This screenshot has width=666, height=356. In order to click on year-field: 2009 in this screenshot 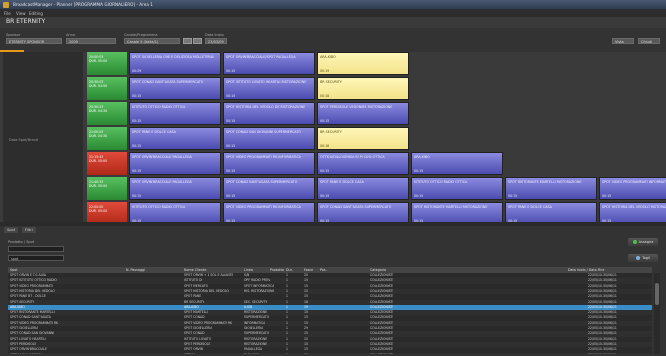, I will do `click(91, 41)`.